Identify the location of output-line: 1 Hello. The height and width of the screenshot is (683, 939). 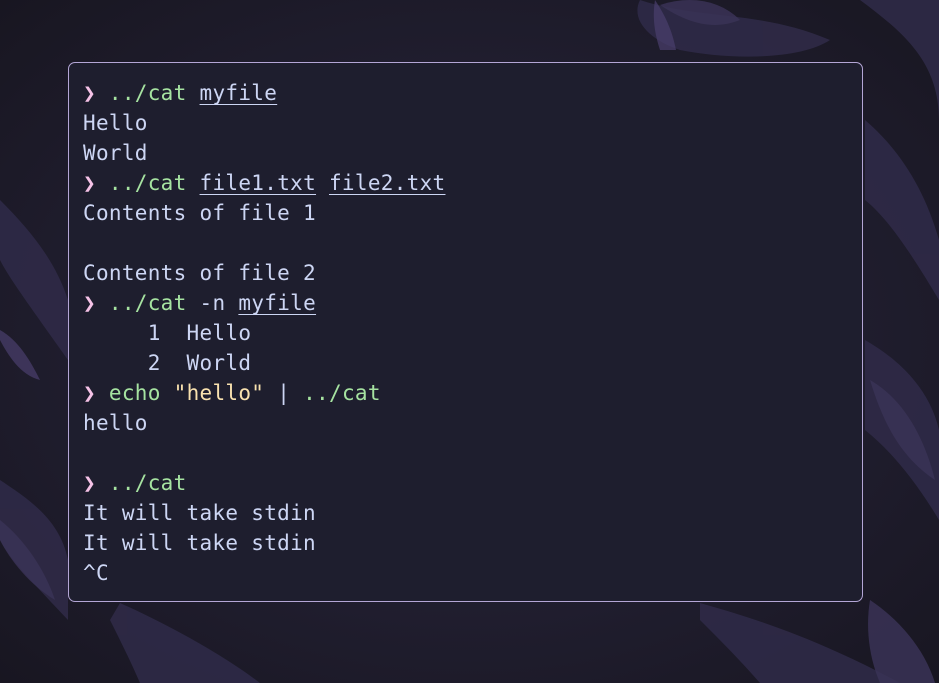
(472, 333).